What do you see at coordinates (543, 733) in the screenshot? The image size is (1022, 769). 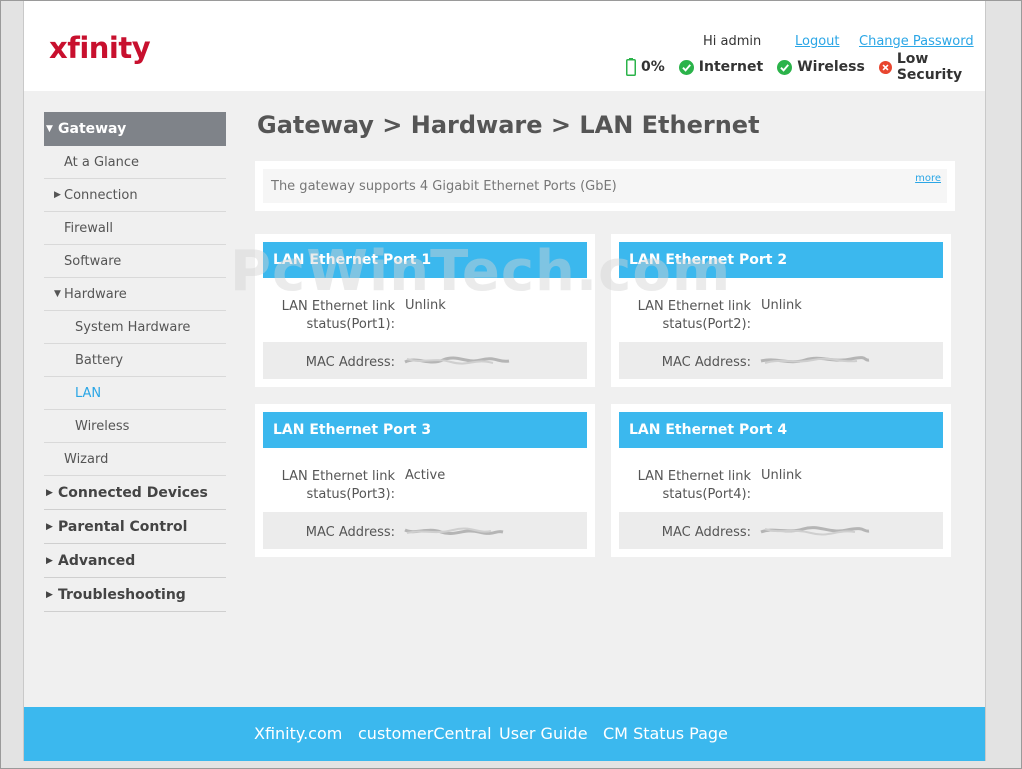 I see `footer-link-user-guide: User Guide` at bounding box center [543, 733].